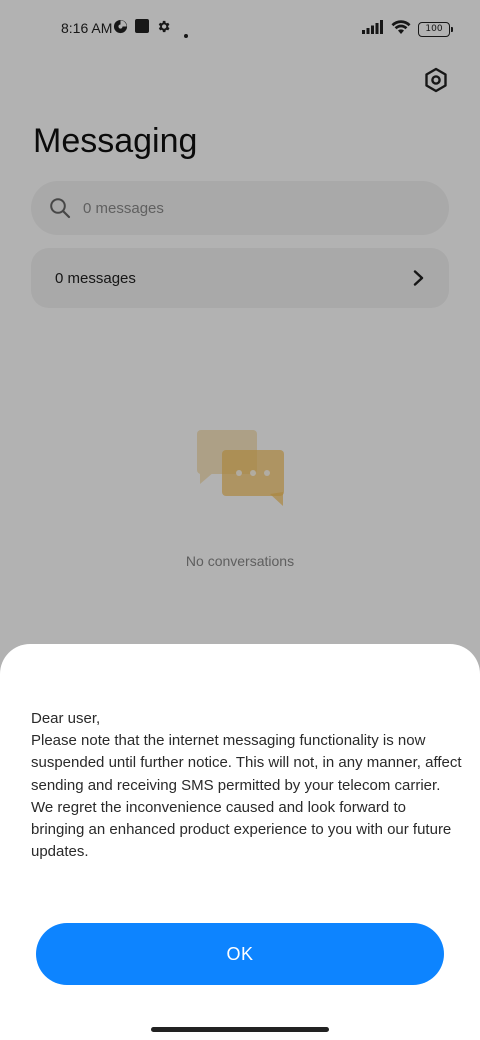 This screenshot has width=480, height=1040. I want to click on ok-button: OK, so click(240, 954).